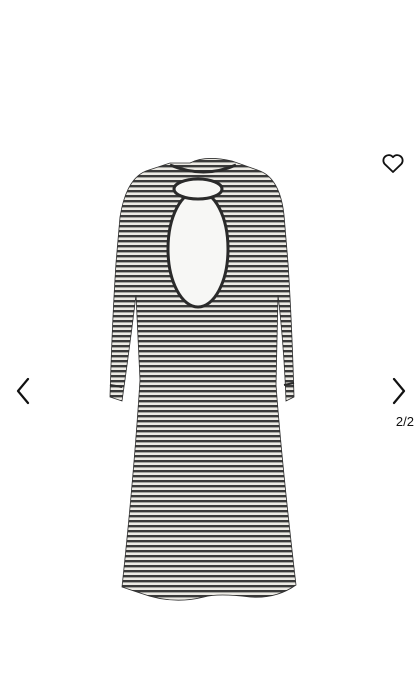 Image resolution: width=418 pixels, height=699 pixels. What do you see at coordinates (404, 421) in the screenshot?
I see `image-counter: 2/2` at bounding box center [404, 421].